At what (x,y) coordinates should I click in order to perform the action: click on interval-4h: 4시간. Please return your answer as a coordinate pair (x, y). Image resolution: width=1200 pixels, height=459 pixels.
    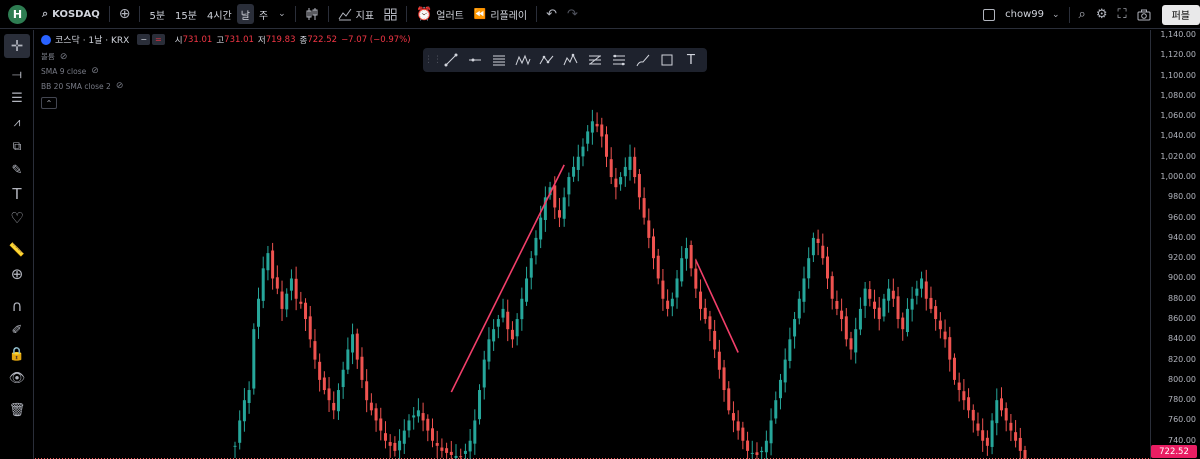
    Looking at the image, I should click on (219, 14).